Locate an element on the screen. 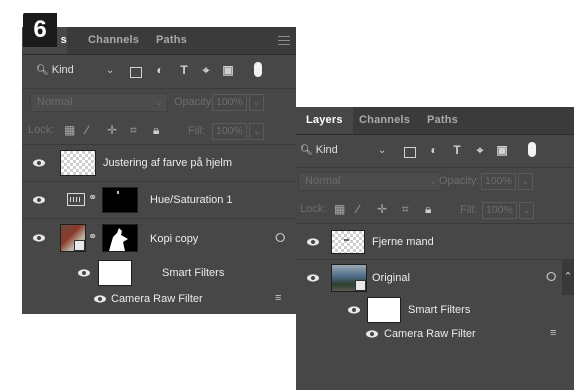  search-icon: 🔍︎ is located at coordinates (42, 70).